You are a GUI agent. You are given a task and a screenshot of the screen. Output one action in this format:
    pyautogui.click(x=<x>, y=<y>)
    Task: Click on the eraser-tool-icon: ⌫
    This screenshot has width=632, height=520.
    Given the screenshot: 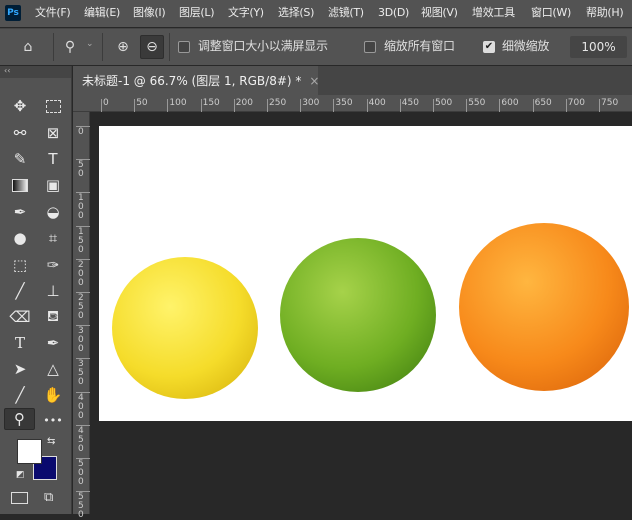 What is the action you would take?
    pyautogui.click(x=20, y=317)
    